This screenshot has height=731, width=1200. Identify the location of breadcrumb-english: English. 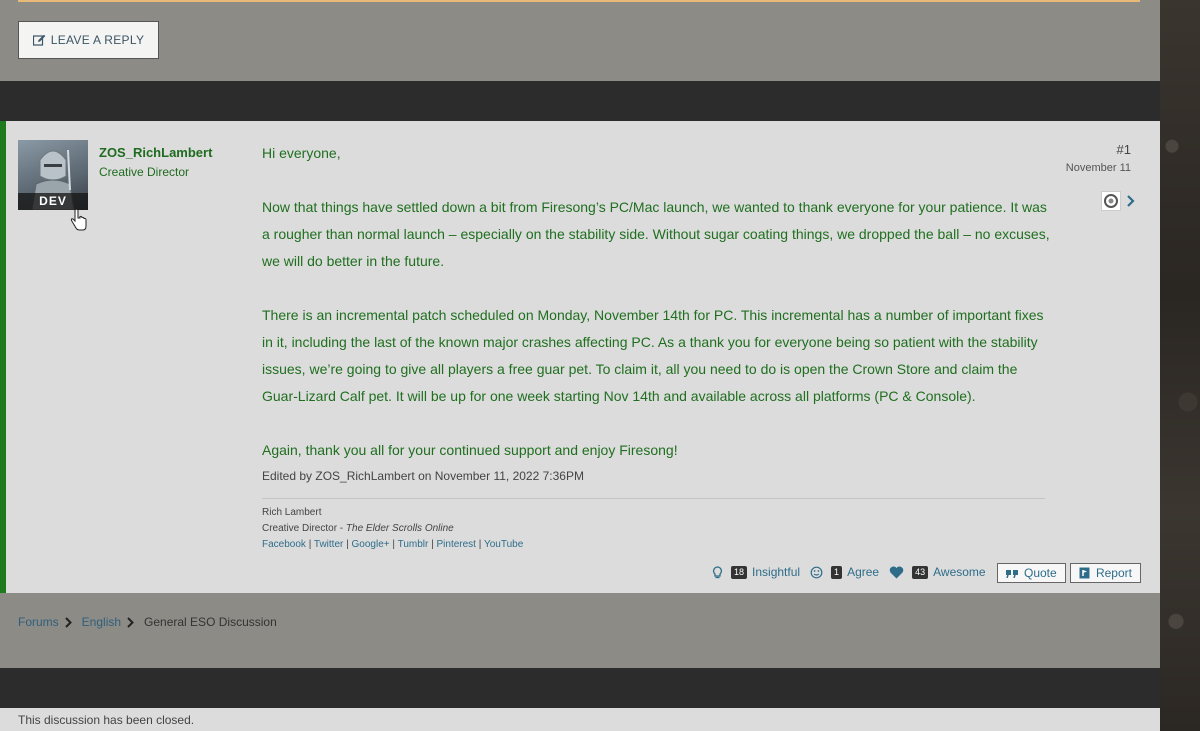
(101, 622).